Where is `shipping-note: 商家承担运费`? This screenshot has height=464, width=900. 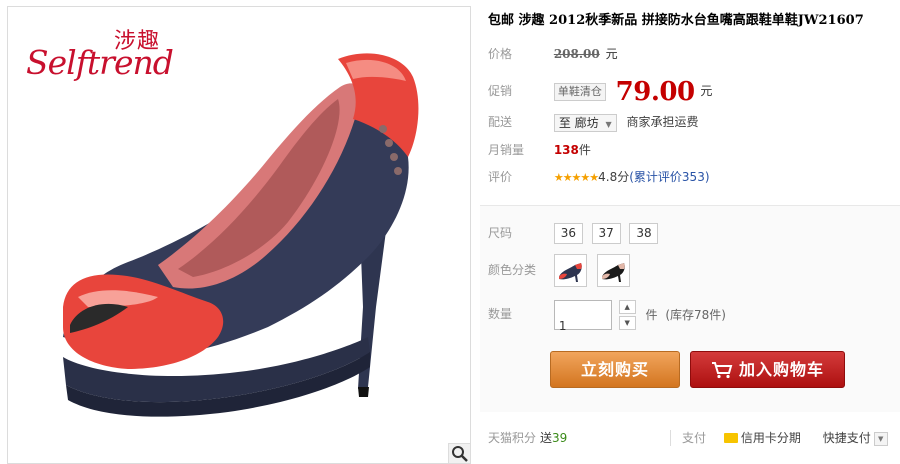 shipping-note: 商家承担运费 is located at coordinates (662, 122).